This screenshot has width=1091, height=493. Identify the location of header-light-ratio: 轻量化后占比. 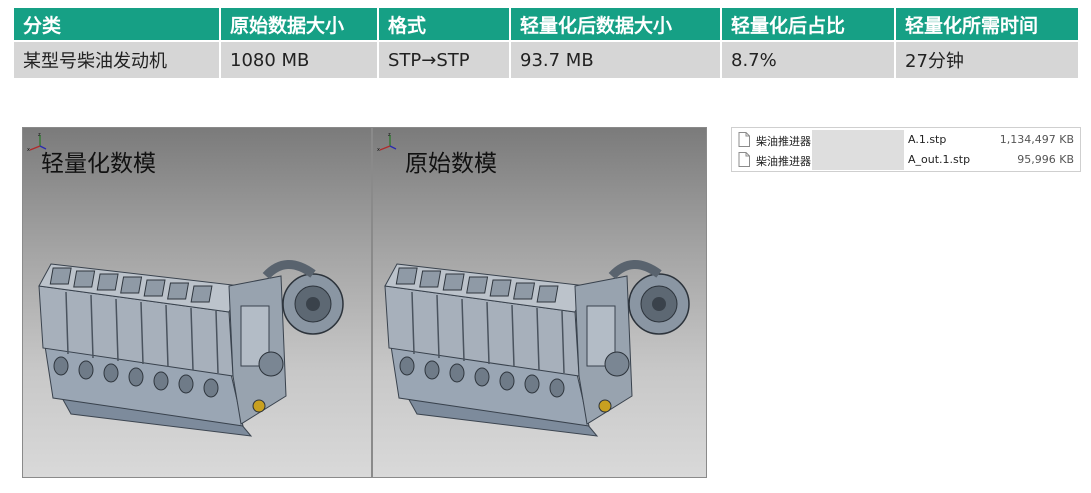
(808, 24).